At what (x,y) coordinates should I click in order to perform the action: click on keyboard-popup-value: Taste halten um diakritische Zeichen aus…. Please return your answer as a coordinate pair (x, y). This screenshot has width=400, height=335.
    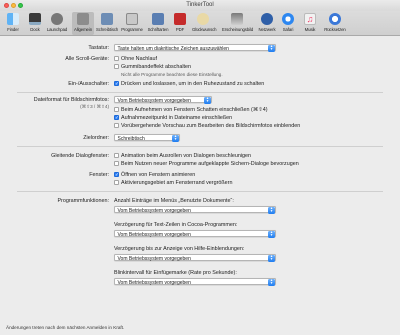
    Looking at the image, I should click on (173, 48).